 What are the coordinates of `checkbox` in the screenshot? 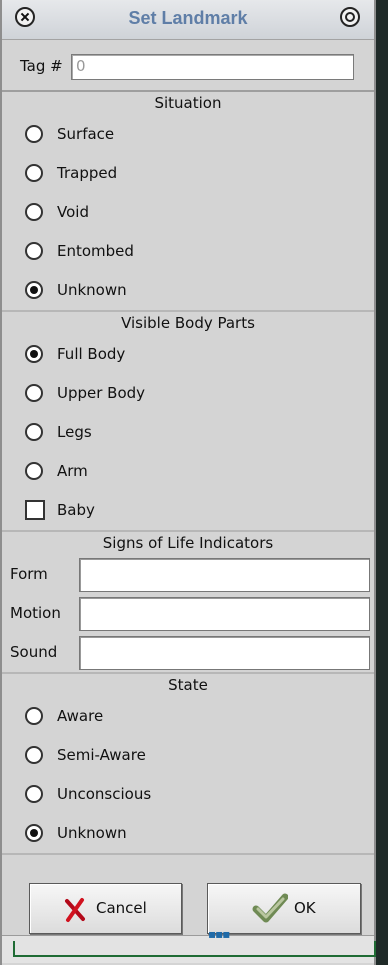 It's located at (35, 510).